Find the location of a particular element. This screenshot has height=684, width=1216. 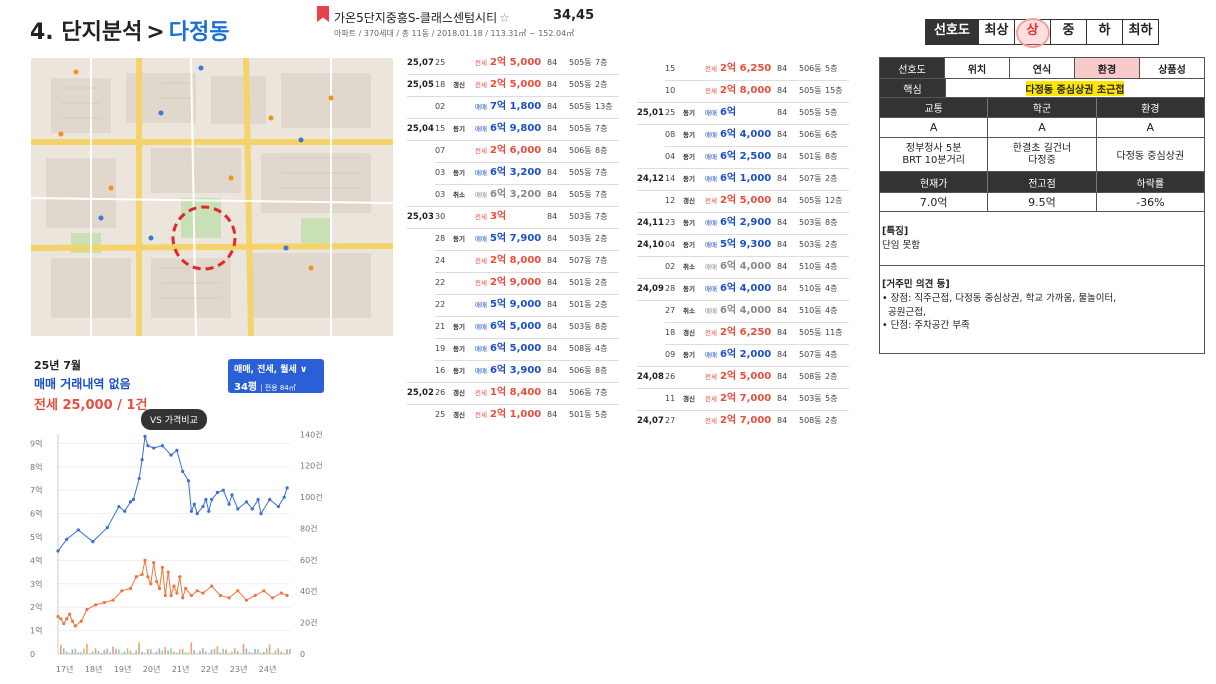

table-row: 27 취소 매매 6억 4,000 84 510동 4층 is located at coordinates (742, 311).